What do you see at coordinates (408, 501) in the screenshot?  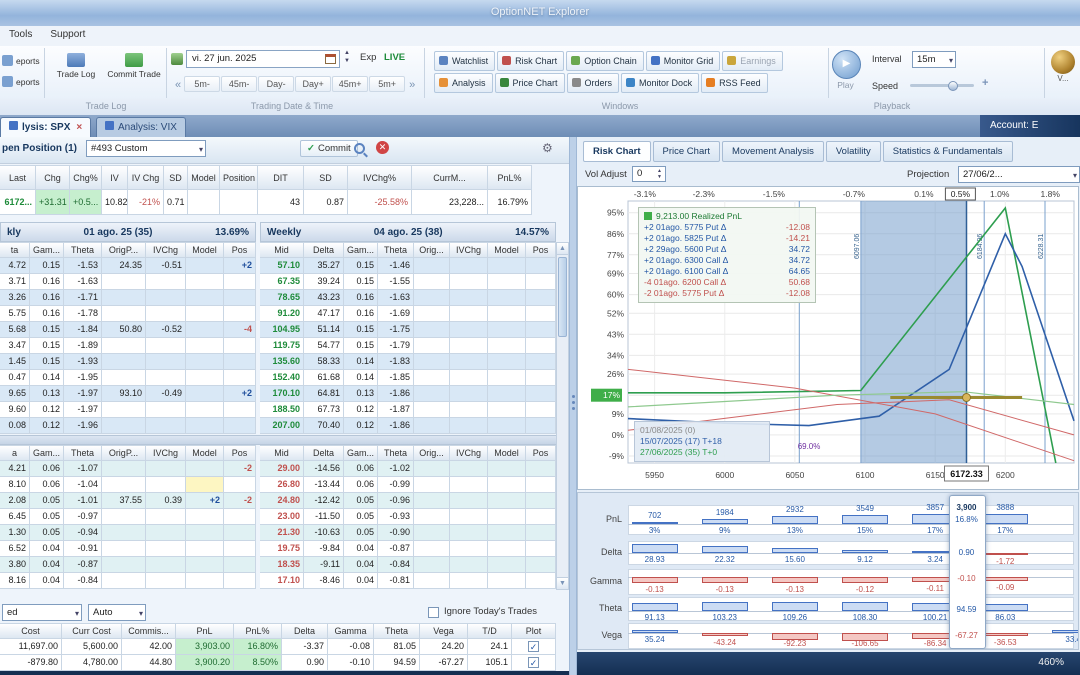 I see `table-row: 24.80 -12.42 0.05 -0.96` at bounding box center [408, 501].